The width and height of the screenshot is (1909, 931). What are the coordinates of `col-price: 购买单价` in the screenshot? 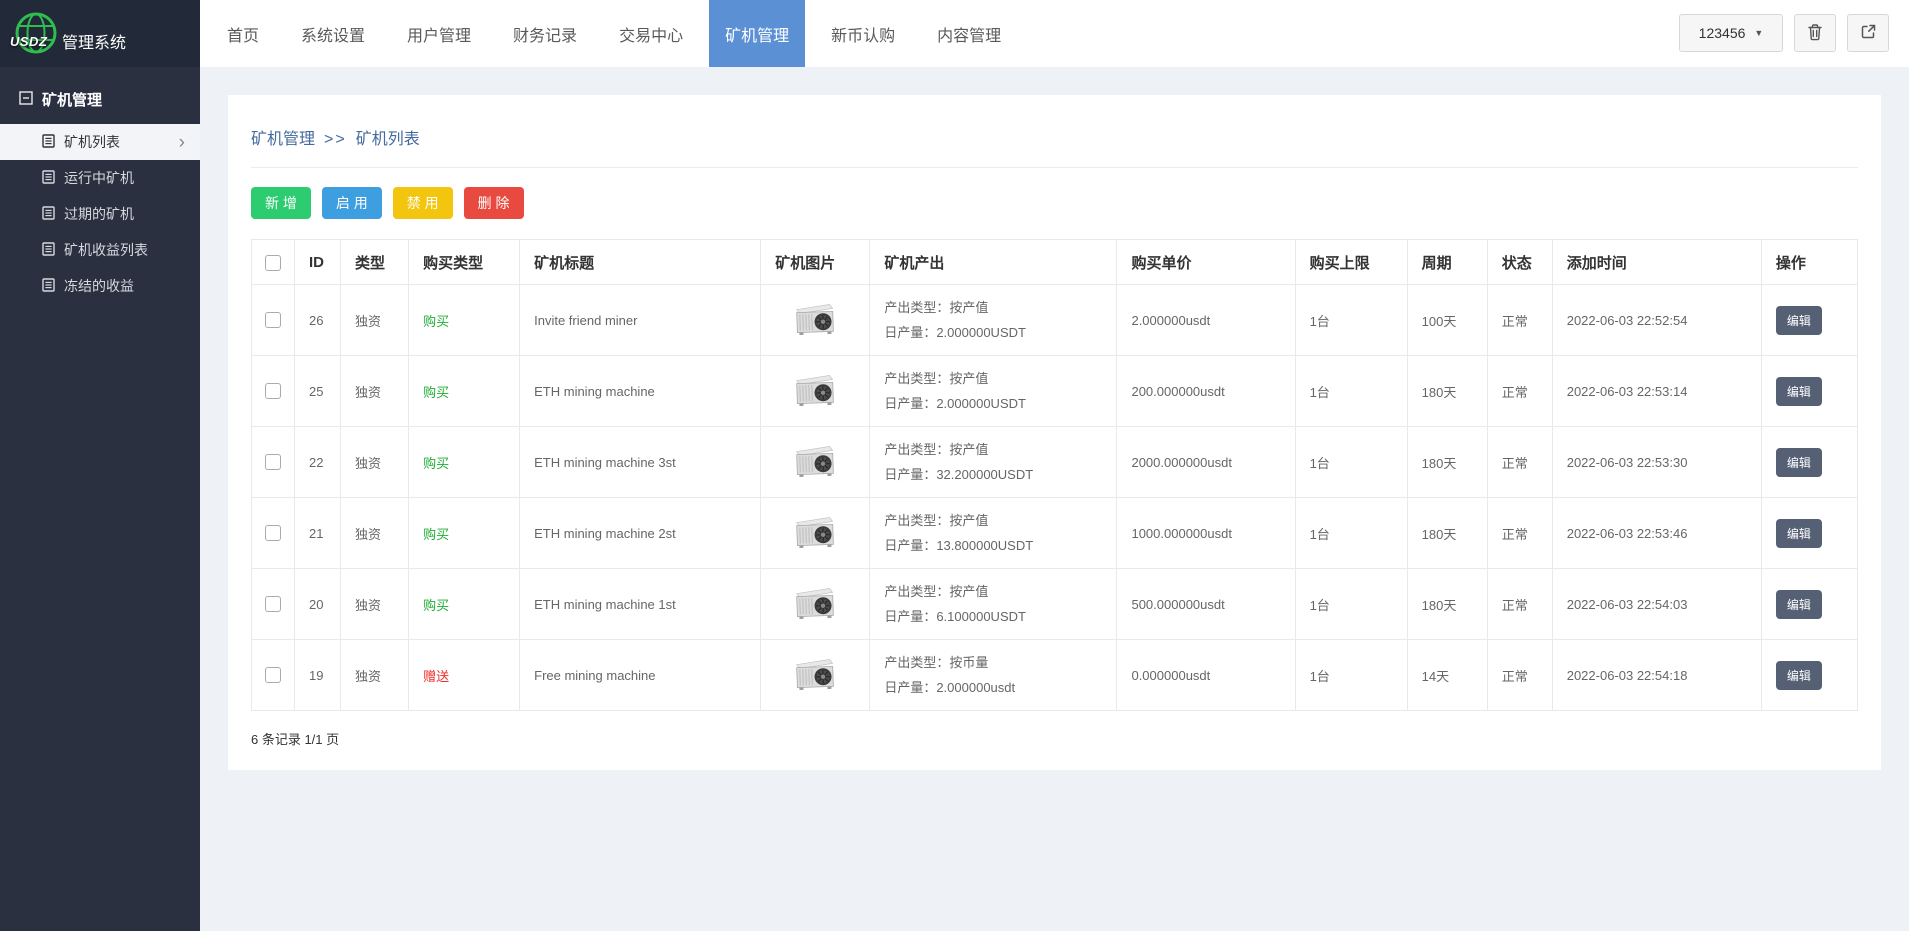 It's located at (1206, 262).